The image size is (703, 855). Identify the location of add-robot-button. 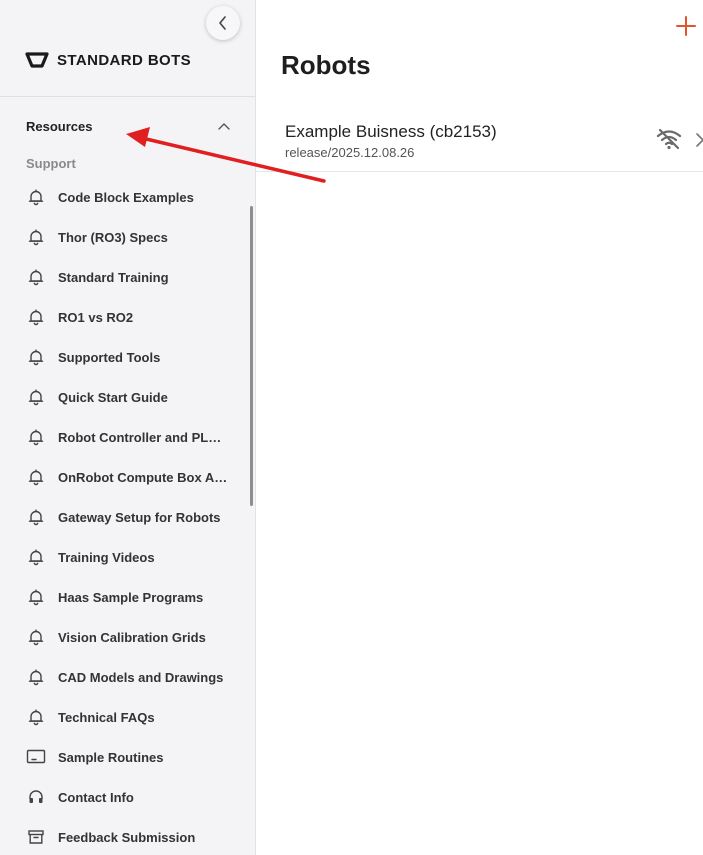
(686, 26).